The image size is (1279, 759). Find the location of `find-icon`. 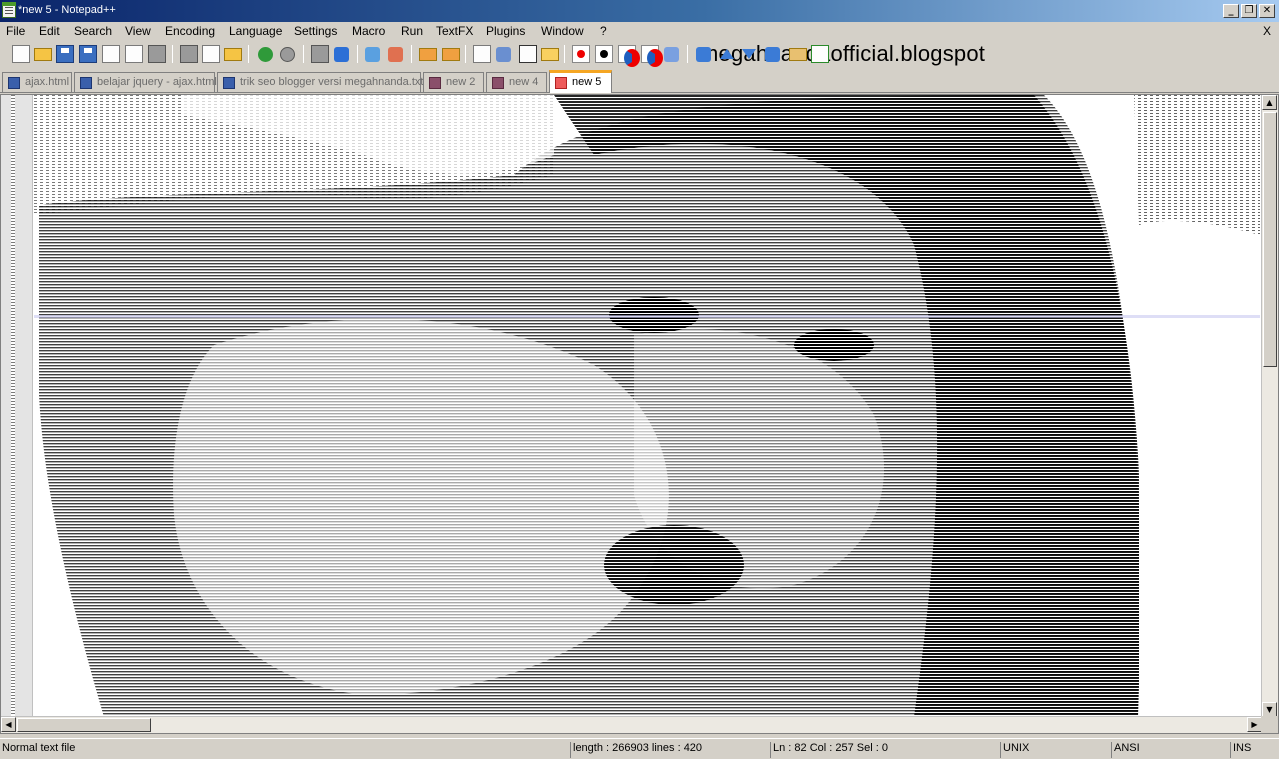

find-icon is located at coordinates (320, 54).